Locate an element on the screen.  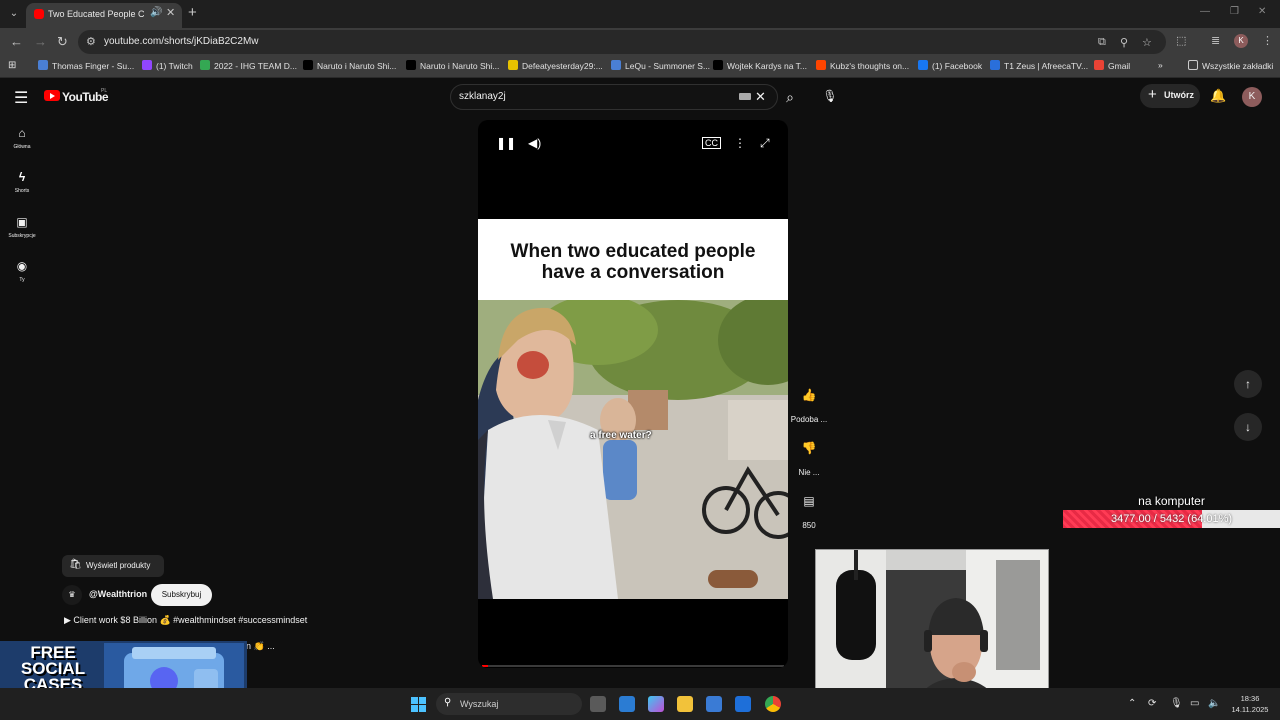
guide-item-subscriptions: ▣ Subskrypcje is located at coordinates (22, 227).